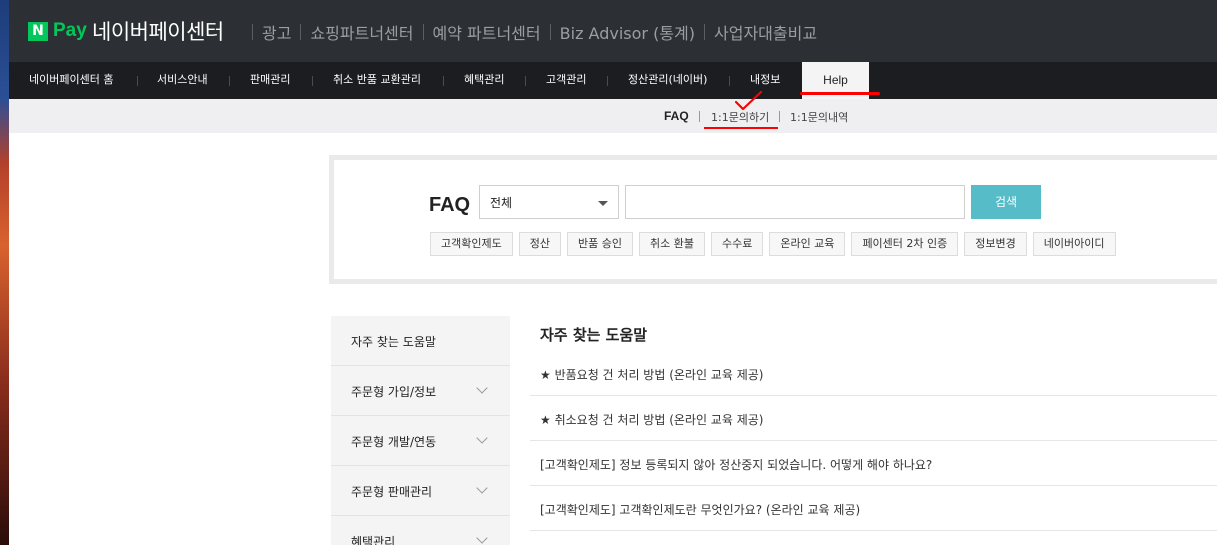  What do you see at coordinates (392, 492) in the screenshot?
I see `sidebar-item-label: 주문형 판매관리` at bounding box center [392, 492].